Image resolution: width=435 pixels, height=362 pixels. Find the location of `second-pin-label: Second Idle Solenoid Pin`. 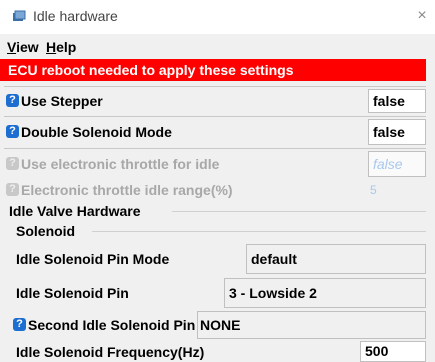

second-pin-label: Second Idle Solenoid Pin is located at coordinates (112, 325).